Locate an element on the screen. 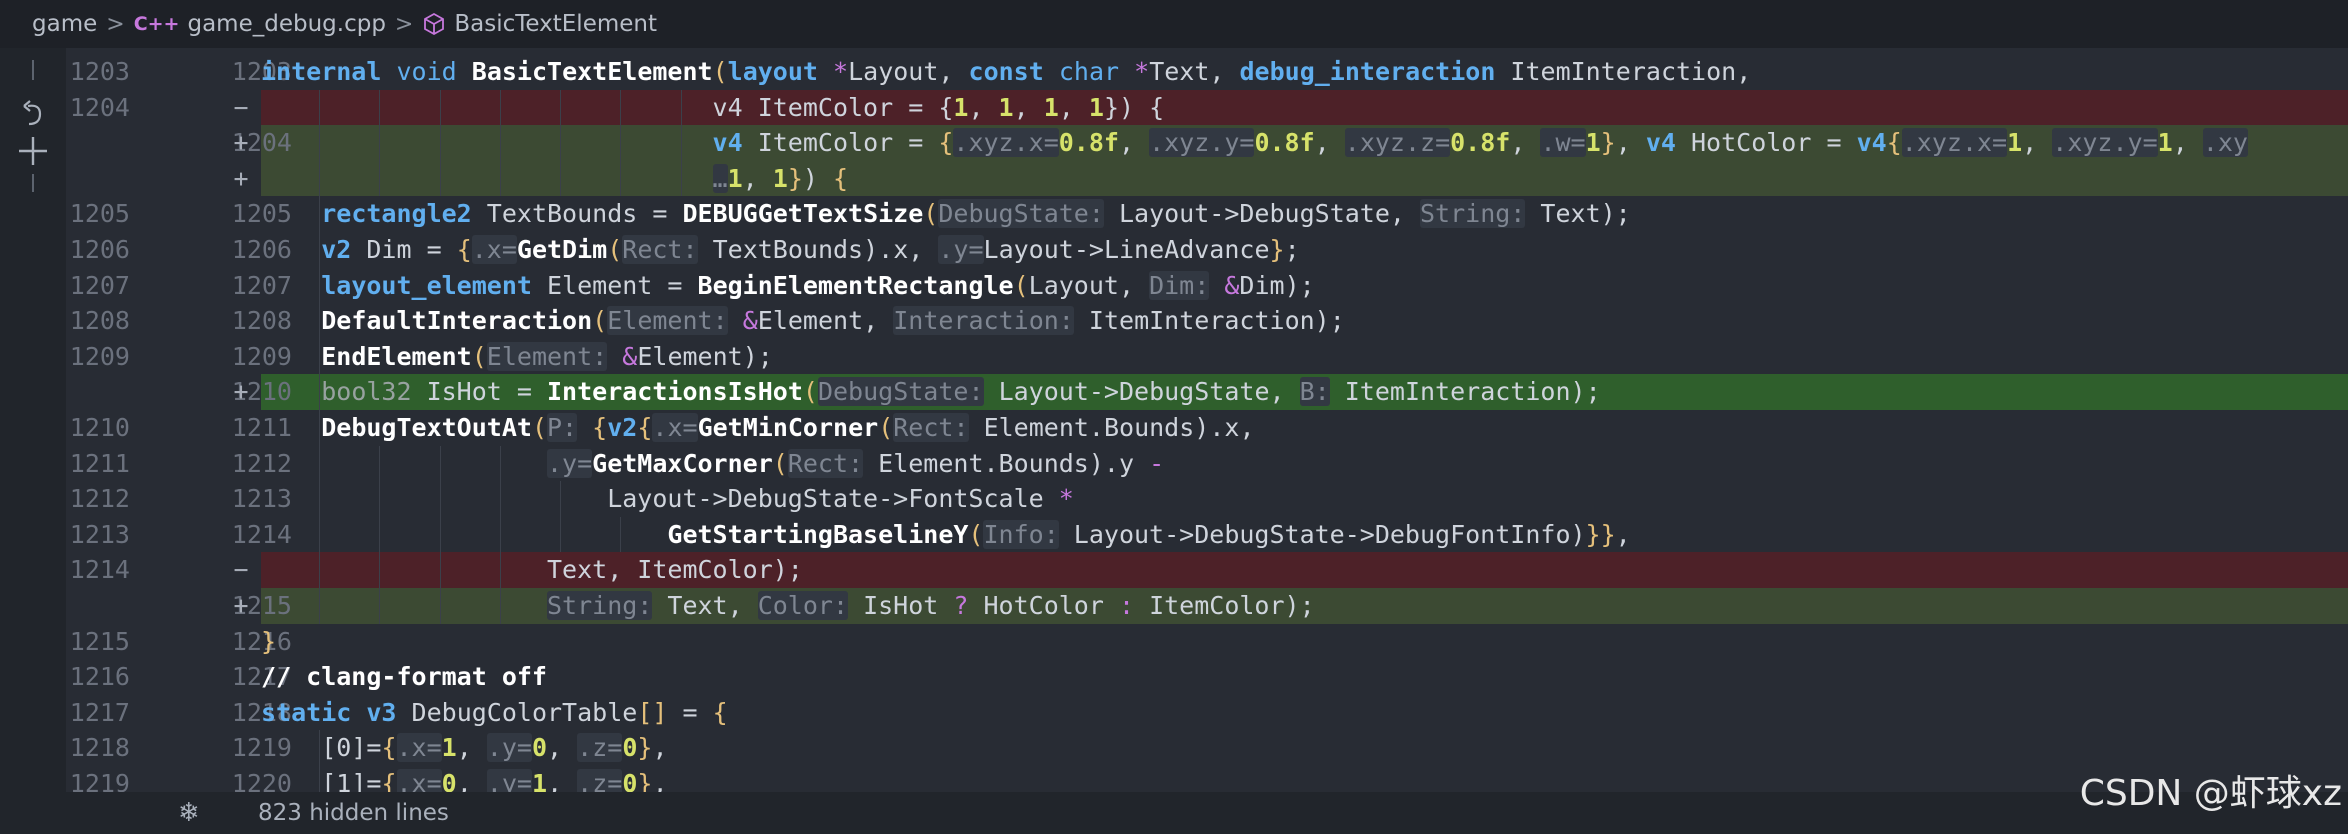 Image resolution: width=2348 pixels, height=834 pixels. code-token: String: is located at coordinates (1473, 214).